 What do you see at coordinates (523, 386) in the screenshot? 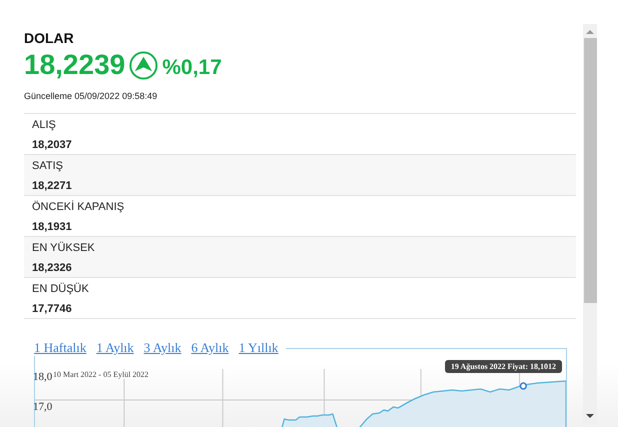
I see `data-point-marker` at bounding box center [523, 386].